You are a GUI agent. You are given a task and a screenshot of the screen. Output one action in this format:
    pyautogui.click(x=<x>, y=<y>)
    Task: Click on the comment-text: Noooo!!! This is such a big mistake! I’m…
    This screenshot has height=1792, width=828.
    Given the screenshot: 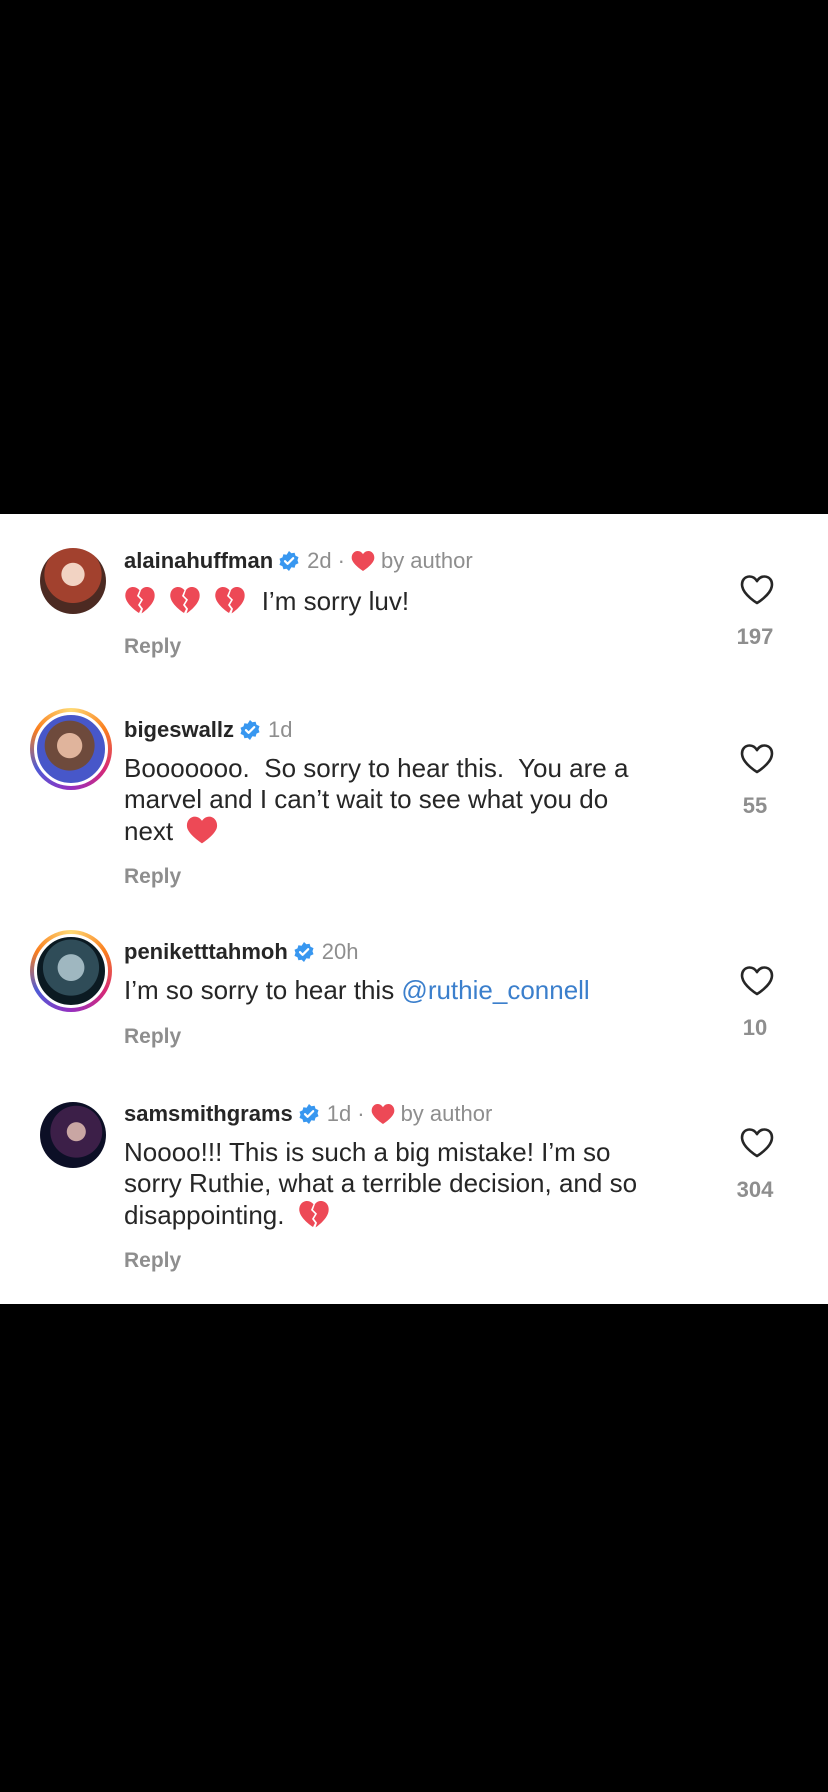 What is the action you would take?
    pyautogui.click(x=409, y=1184)
    